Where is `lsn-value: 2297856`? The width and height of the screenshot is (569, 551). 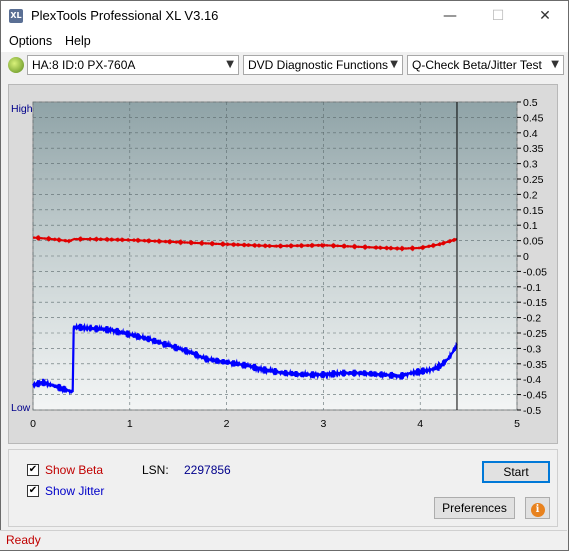
lsn-value: 2297856 is located at coordinates (207, 470).